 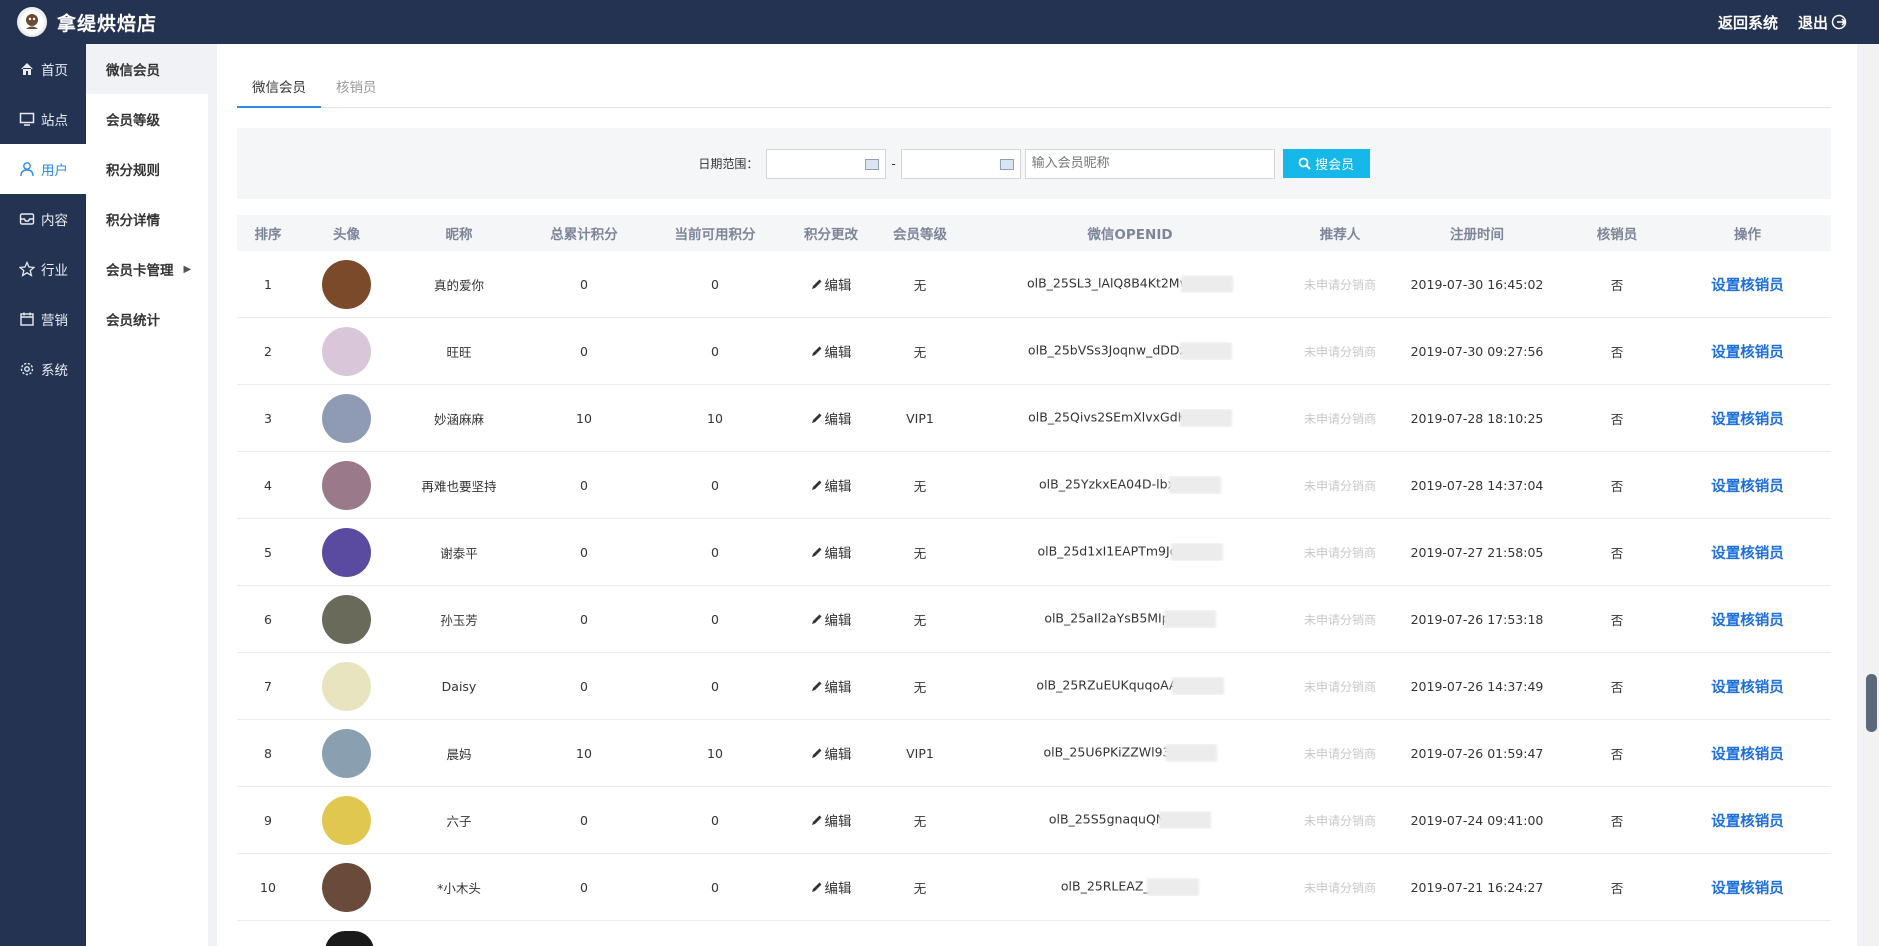 I want to click on subnav-item-member-level: 会员等级, so click(x=147, y=119).